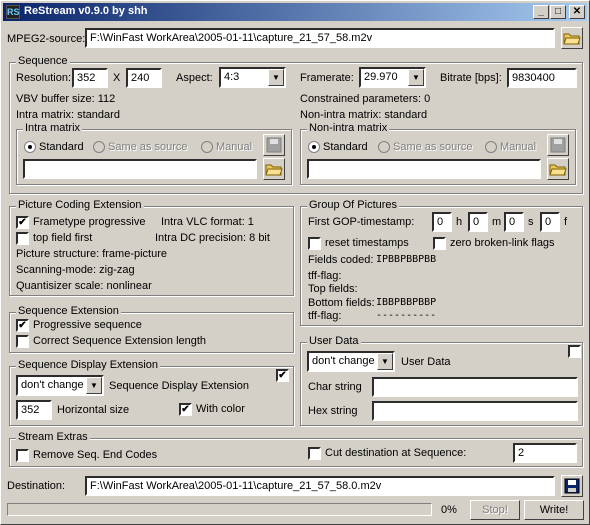 The height and width of the screenshot is (525, 590). Describe the element at coordinates (577, 12) in the screenshot. I see `close-button: ✕` at that location.